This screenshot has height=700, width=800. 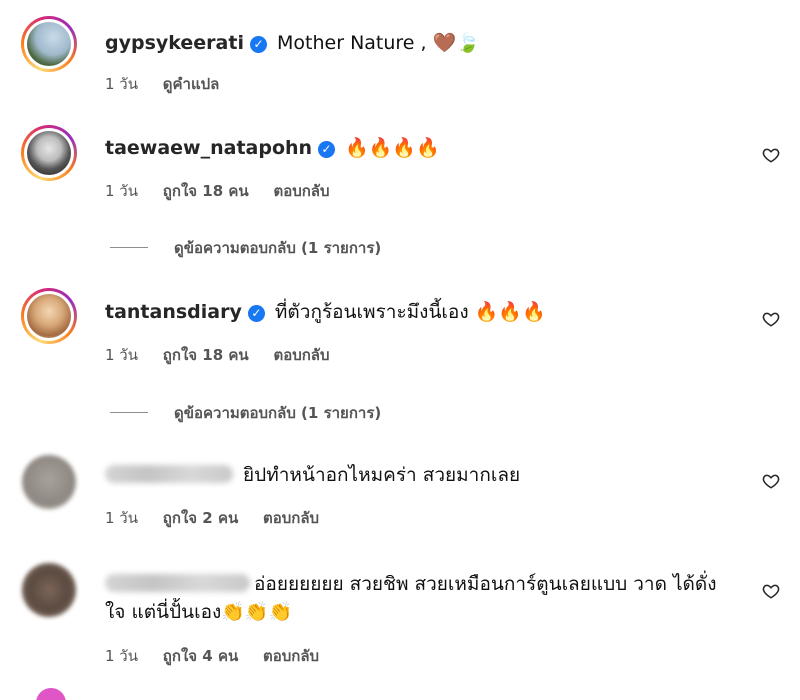 What do you see at coordinates (191, 84) in the screenshot?
I see `see-translation-button: ดูคำแปล` at bounding box center [191, 84].